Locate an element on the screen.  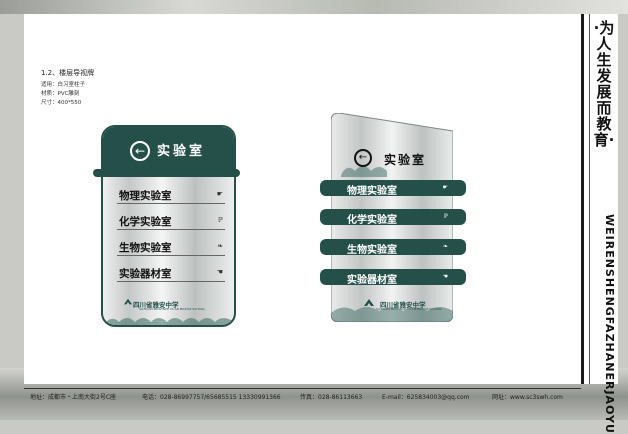
spec-title: 1.2、楼层导视牌 is located at coordinates (68, 73).